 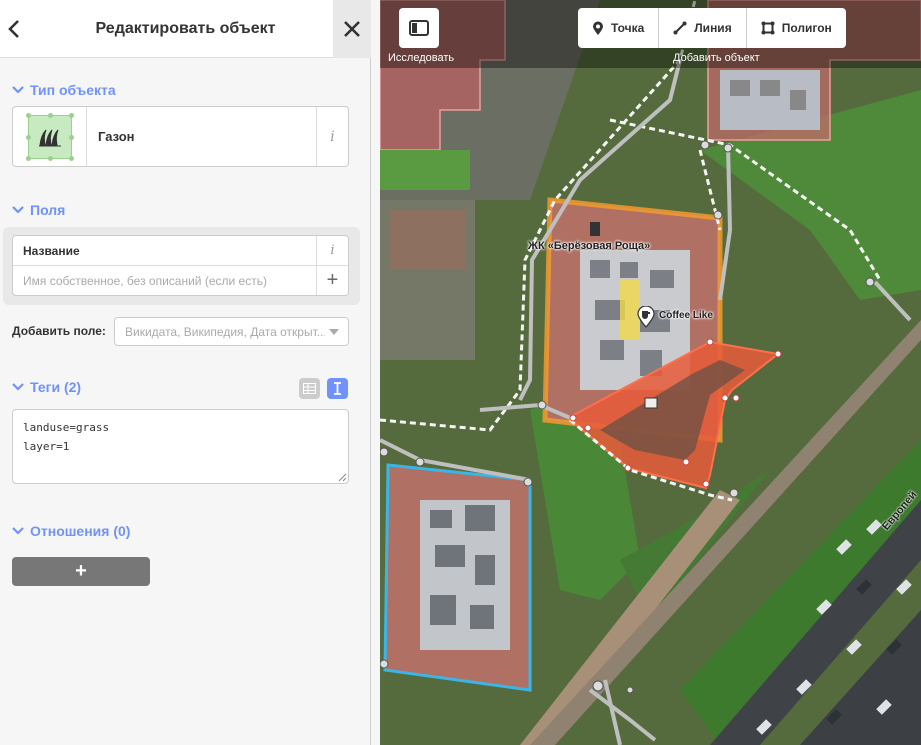 I want to click on preset-info-button: i, so click(x=332, y=136).